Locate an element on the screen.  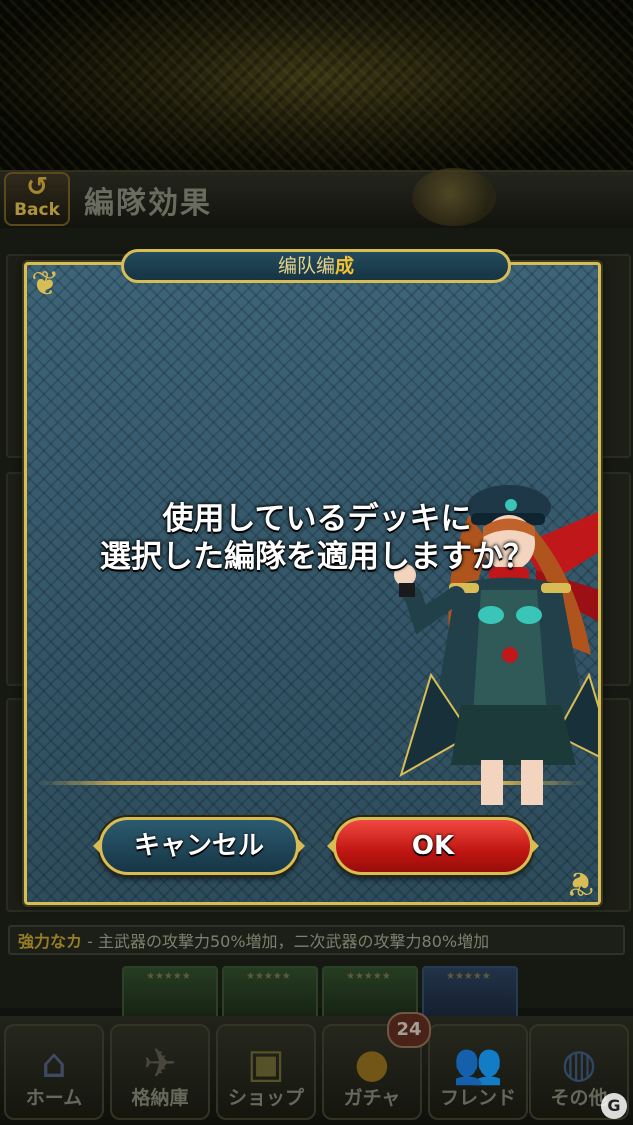
nav-shop: ▣ ショップ is located at coordinates (266, 1072).